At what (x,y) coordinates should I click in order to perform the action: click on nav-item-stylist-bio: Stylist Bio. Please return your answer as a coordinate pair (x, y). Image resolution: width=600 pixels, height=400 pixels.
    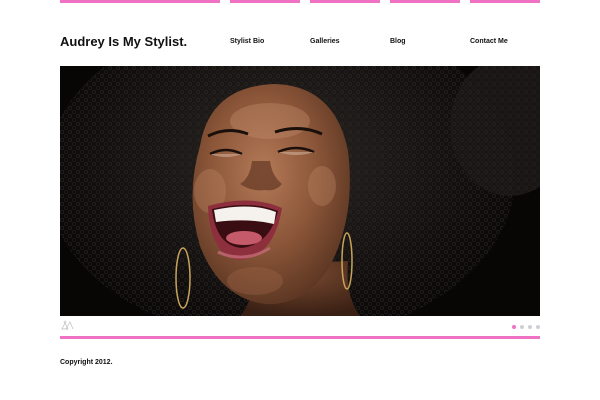
    Looking at the image, I should click on (247, 41).